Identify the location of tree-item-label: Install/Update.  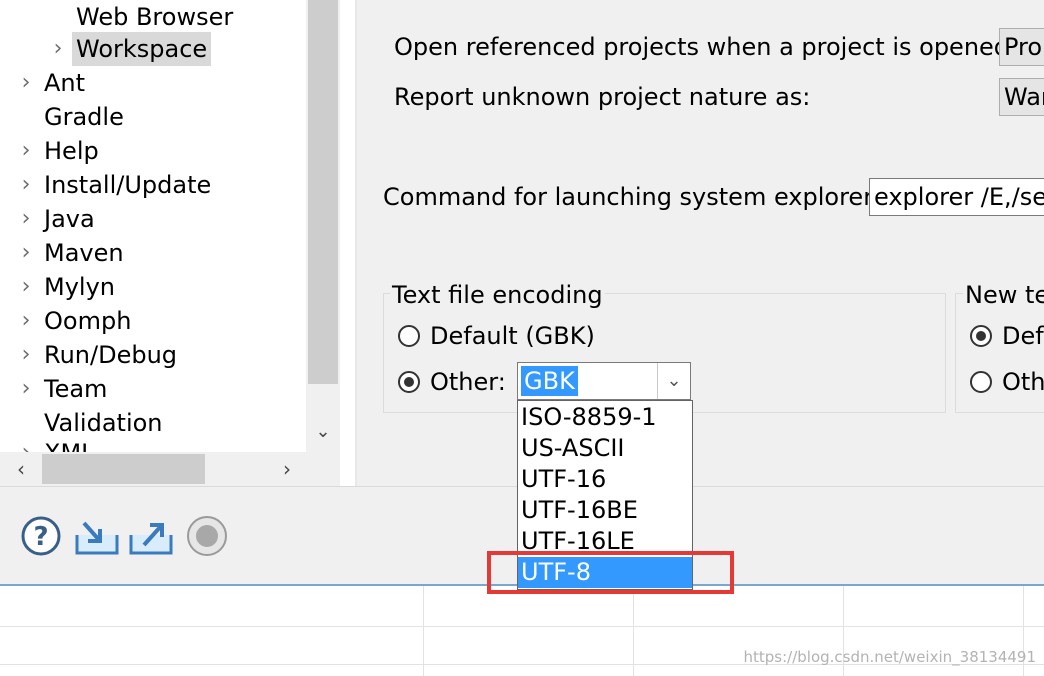
(128, 185).